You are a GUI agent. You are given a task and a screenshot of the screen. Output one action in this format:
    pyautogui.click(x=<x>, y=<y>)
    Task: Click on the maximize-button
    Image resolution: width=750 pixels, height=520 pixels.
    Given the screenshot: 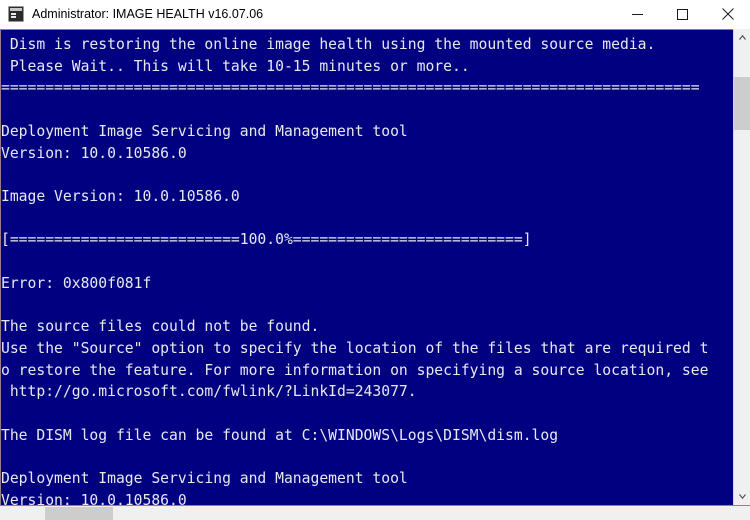 What is the action you would take?
    pyautogui.click(x=682, y=14)
    